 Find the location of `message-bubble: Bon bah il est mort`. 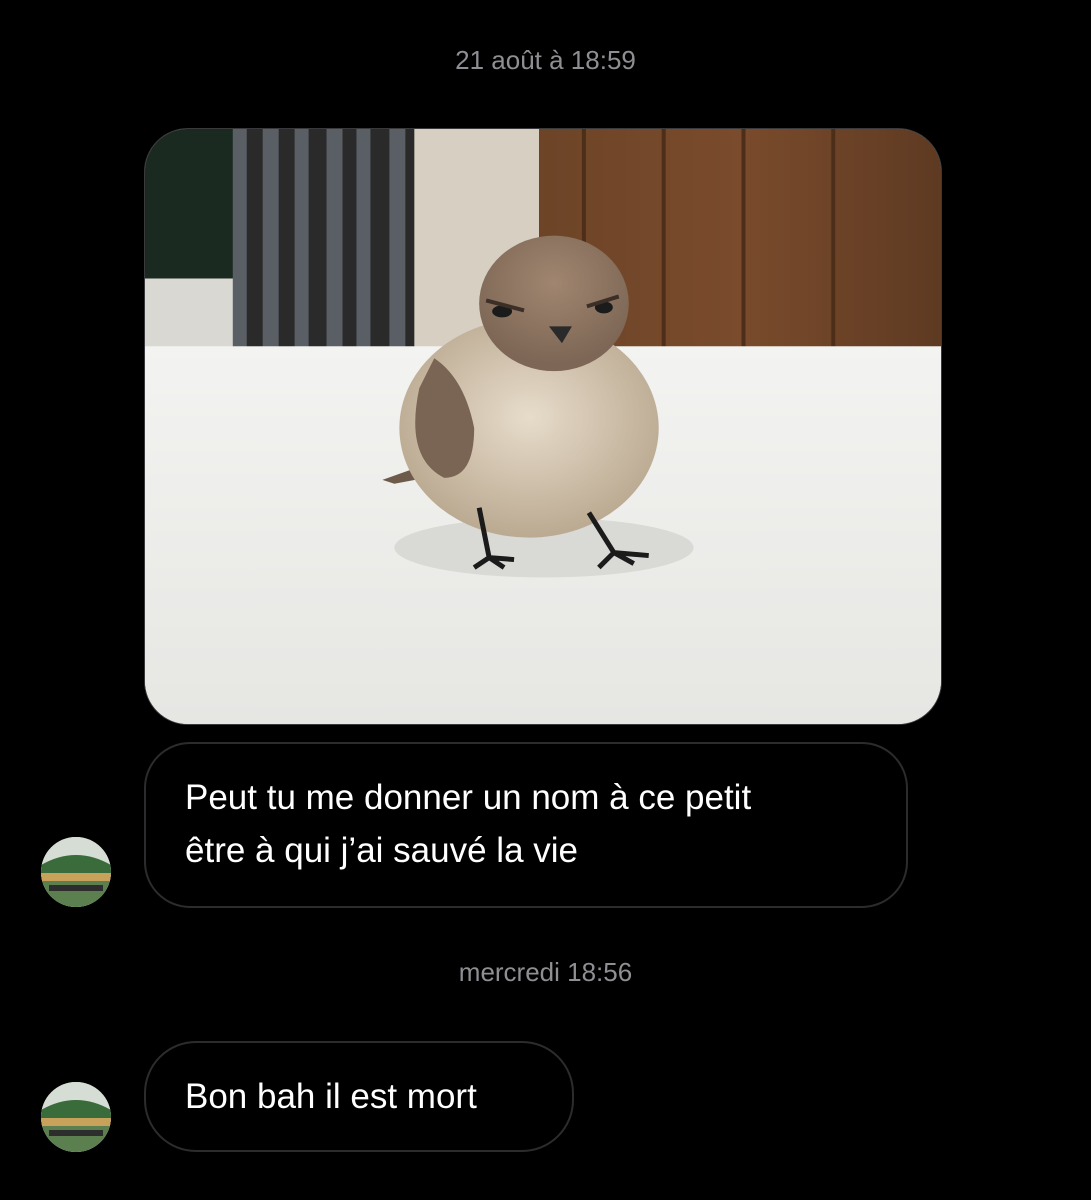

message-bubble: Bon bah il est mort is located at coordinates (359, 1096).